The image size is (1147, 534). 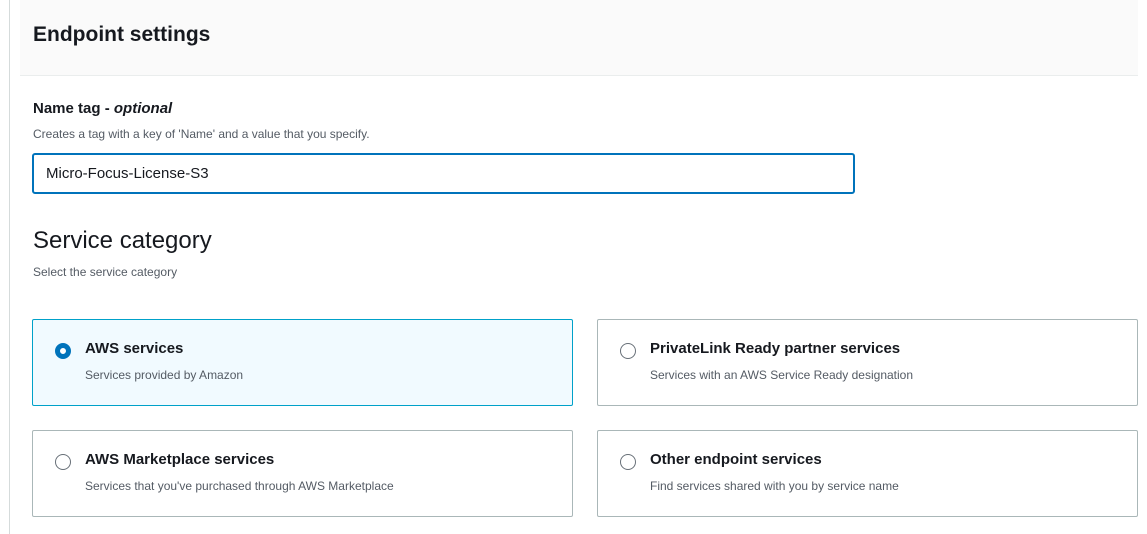 What do you see at coordinates (775, 348) in the screenshot?
I see `tile-title: PrivateLink Ready partner services` at bounding box center [775, 348].